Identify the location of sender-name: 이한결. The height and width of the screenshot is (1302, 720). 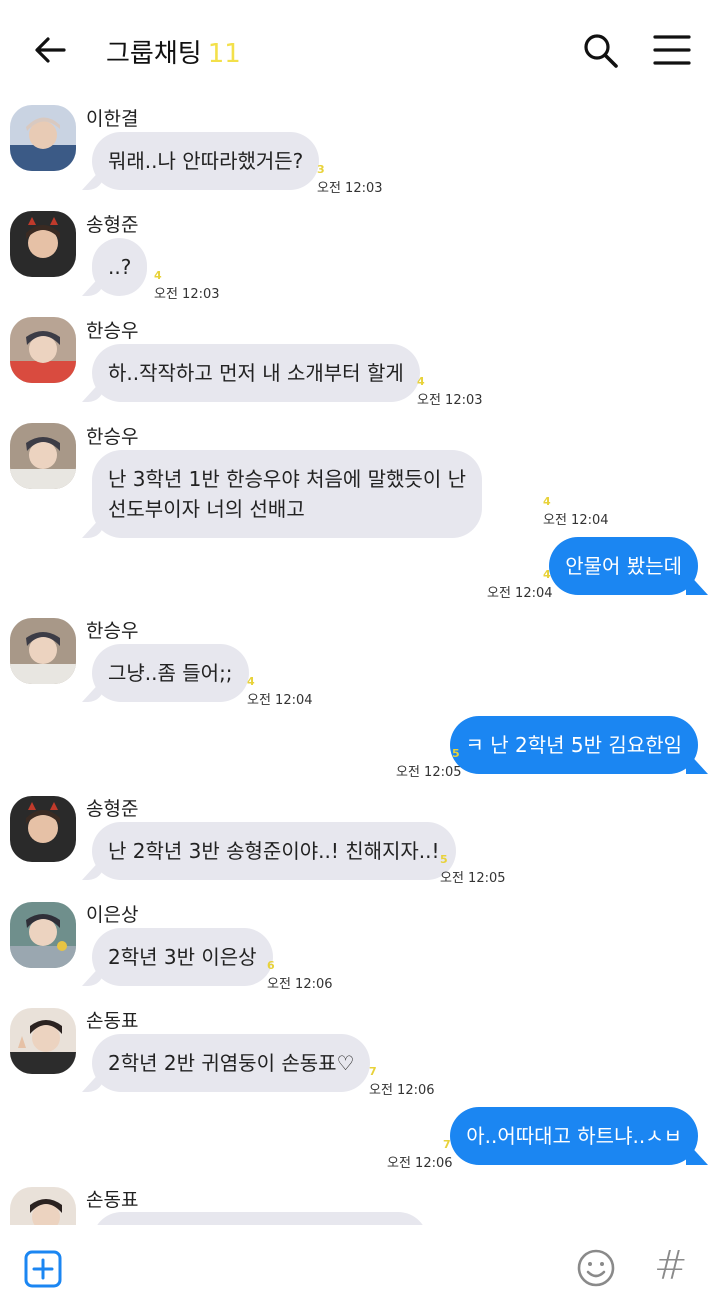
(112, 119).